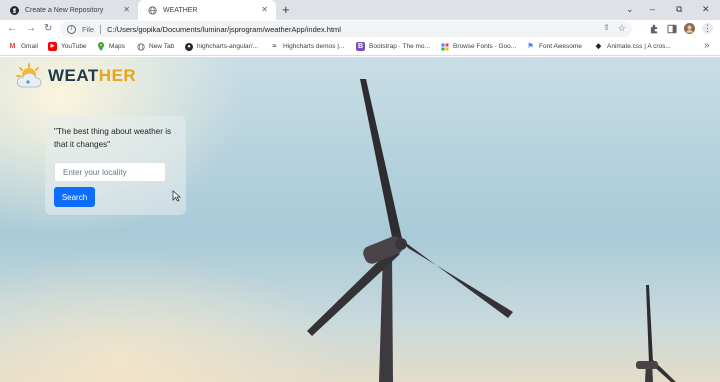  What do you see at coordinates (48, 29) in the screenshot?
I see `reload-button: ↻` at bounding box center [48, 29].